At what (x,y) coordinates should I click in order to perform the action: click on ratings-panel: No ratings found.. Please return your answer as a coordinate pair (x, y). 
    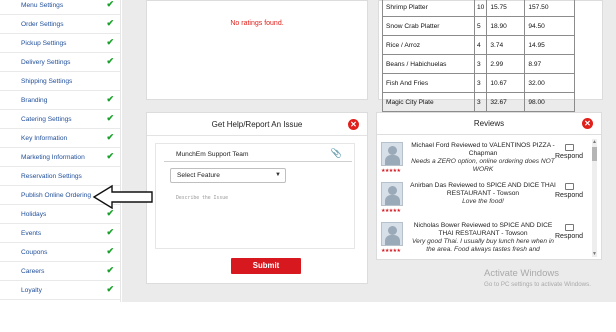
    Looking at the image, I should click on (257, 50).